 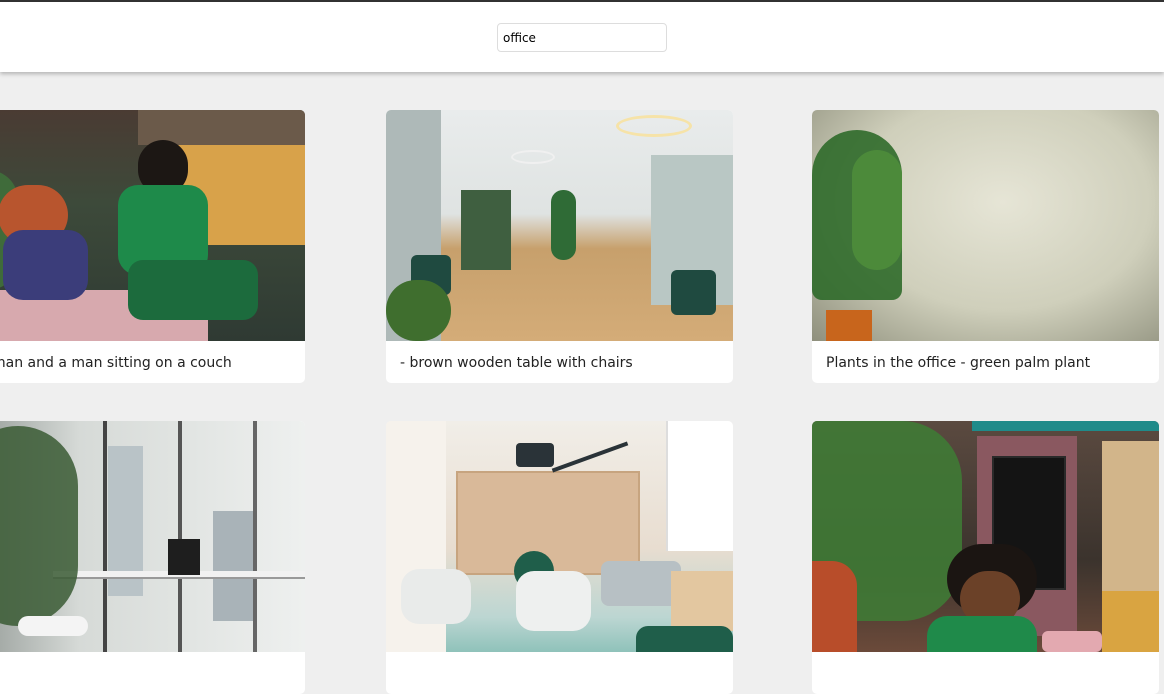 I want to click on image-card: Plants in the office - green palm plant, so click(x=985, y=246).